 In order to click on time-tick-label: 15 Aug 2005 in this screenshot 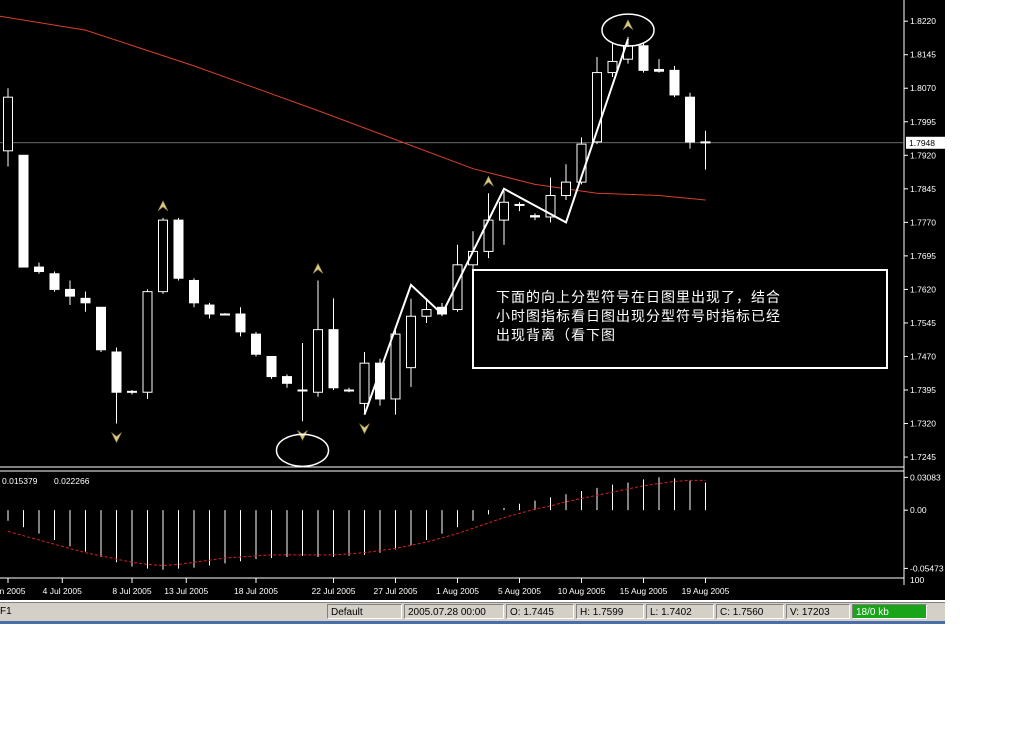, I will do `click(644, 591)`.